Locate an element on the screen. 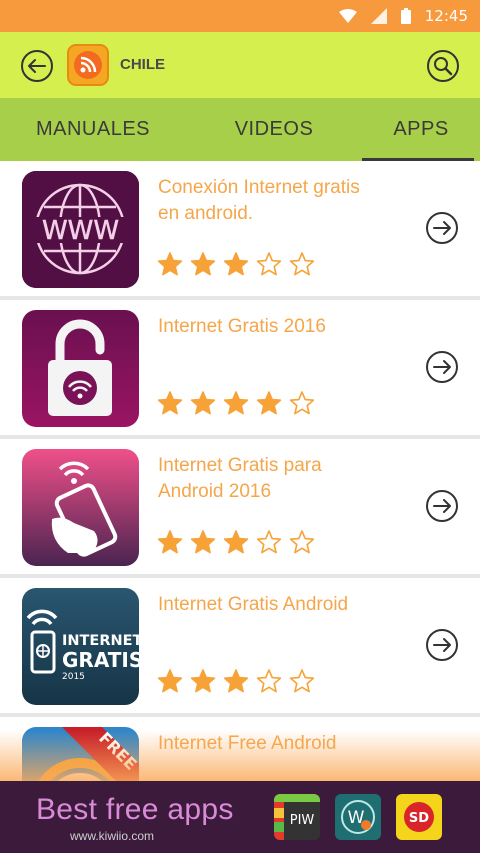  sd-app-icon: SD is located at coordinates (419, 817).